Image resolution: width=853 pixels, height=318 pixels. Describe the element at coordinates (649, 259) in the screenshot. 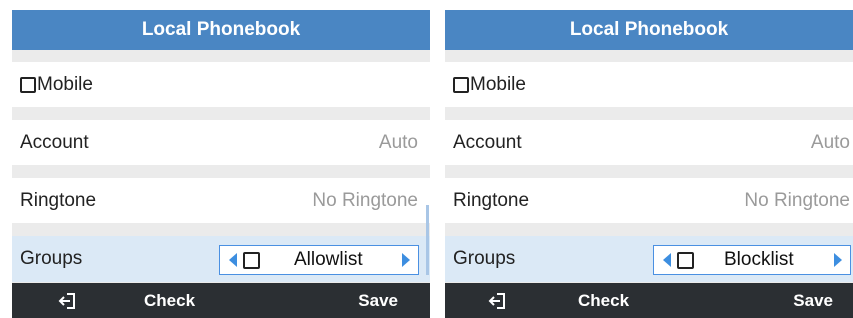

I see `groups-row: Groups Blocklist` at that location.